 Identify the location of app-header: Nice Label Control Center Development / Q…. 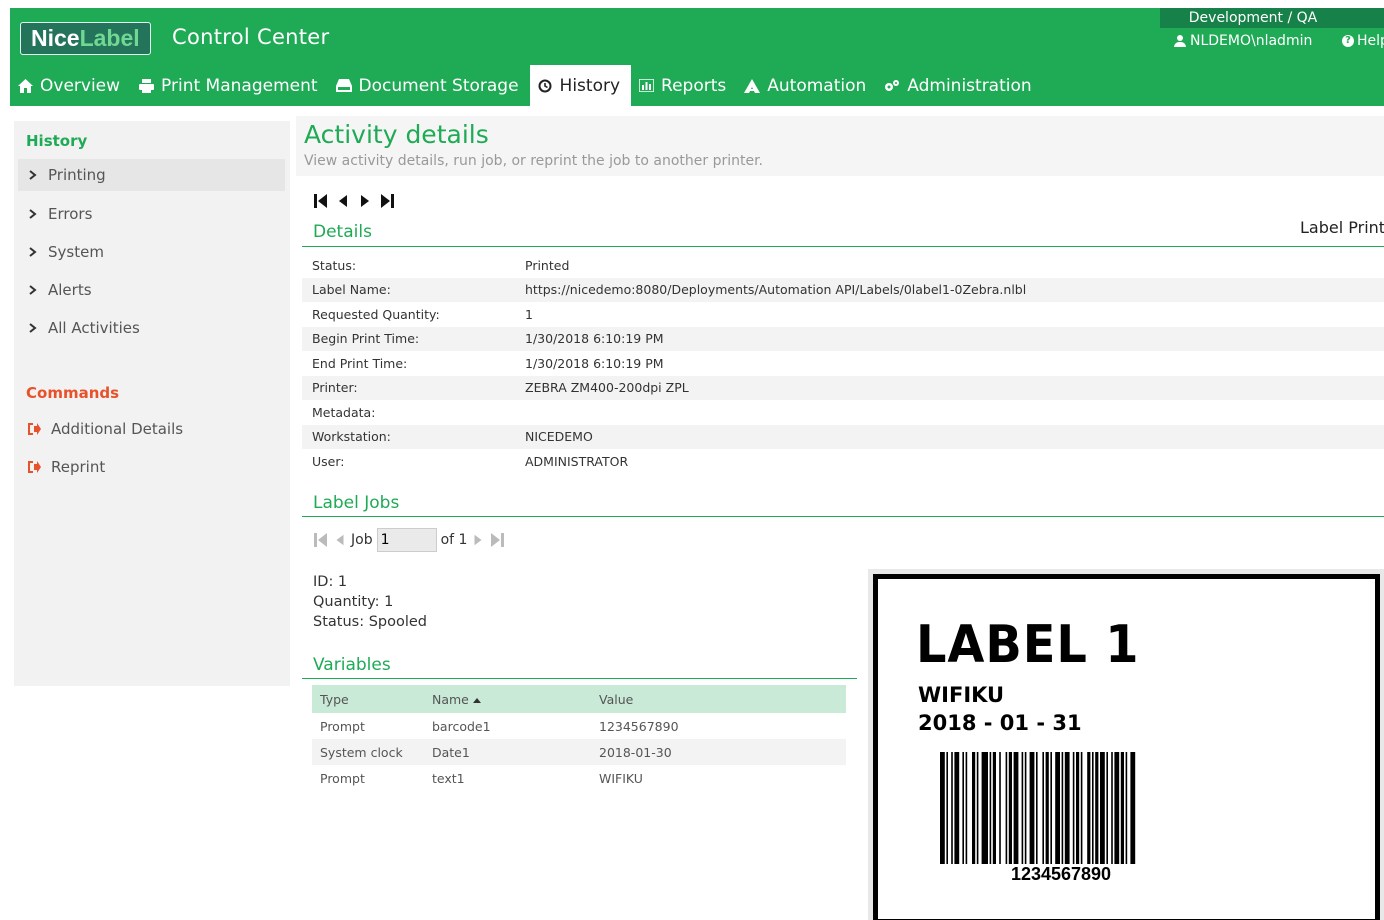
(697, 57).